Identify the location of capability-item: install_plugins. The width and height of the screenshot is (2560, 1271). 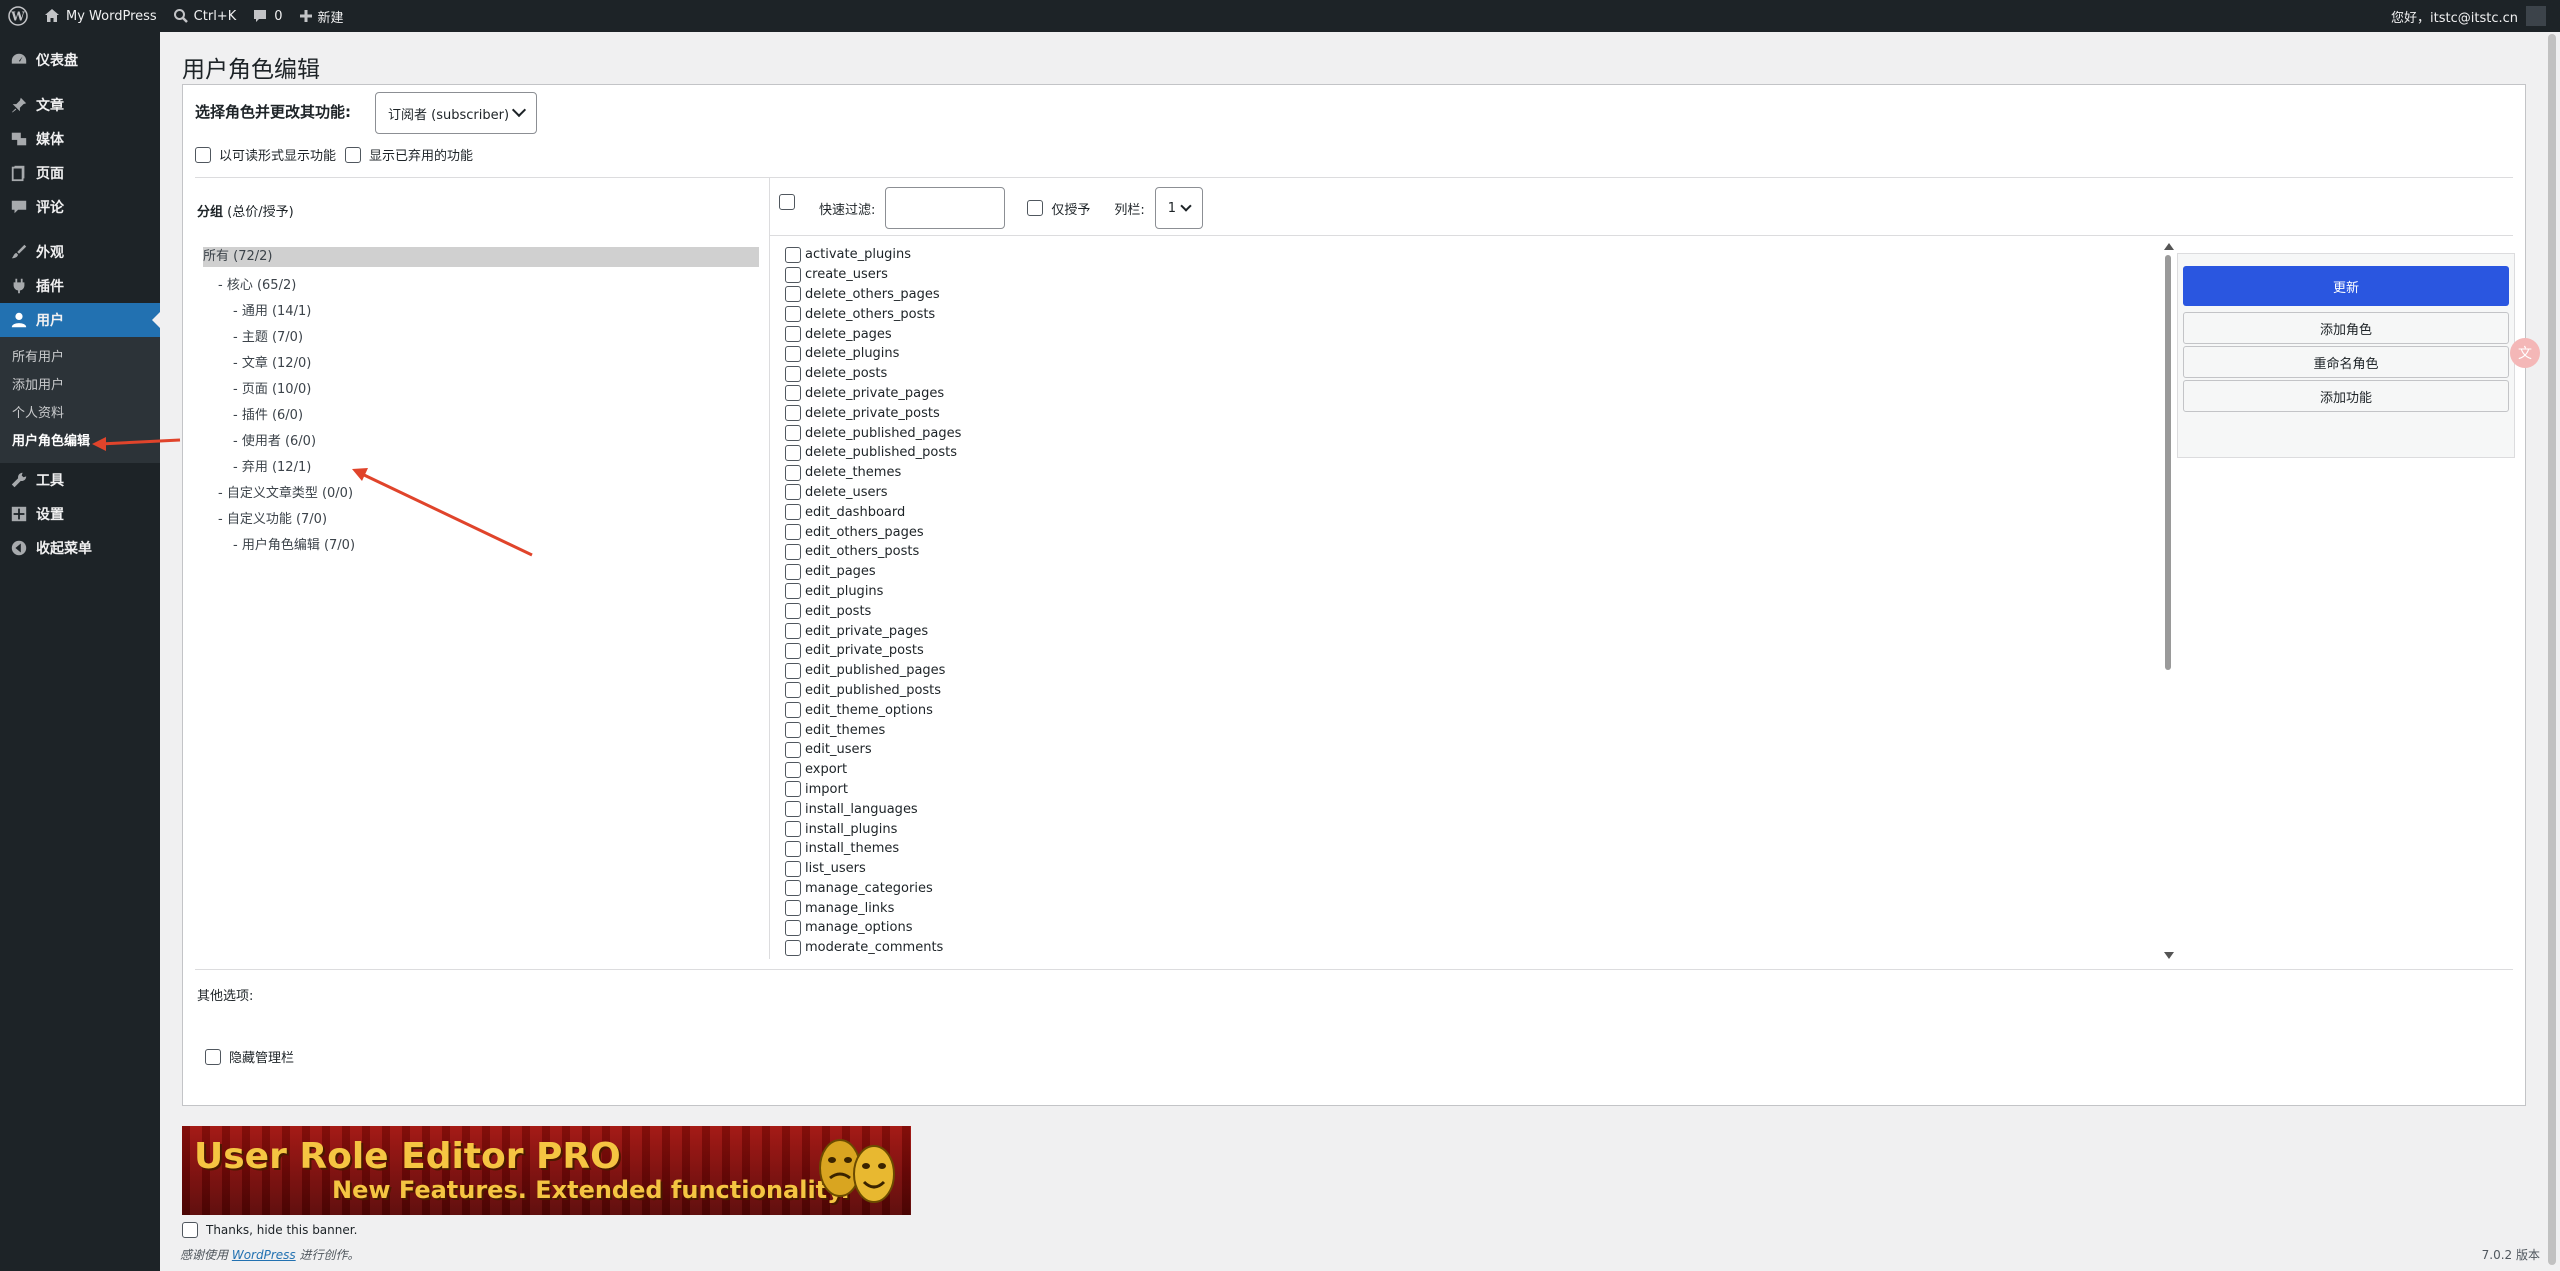
(1475, 829).